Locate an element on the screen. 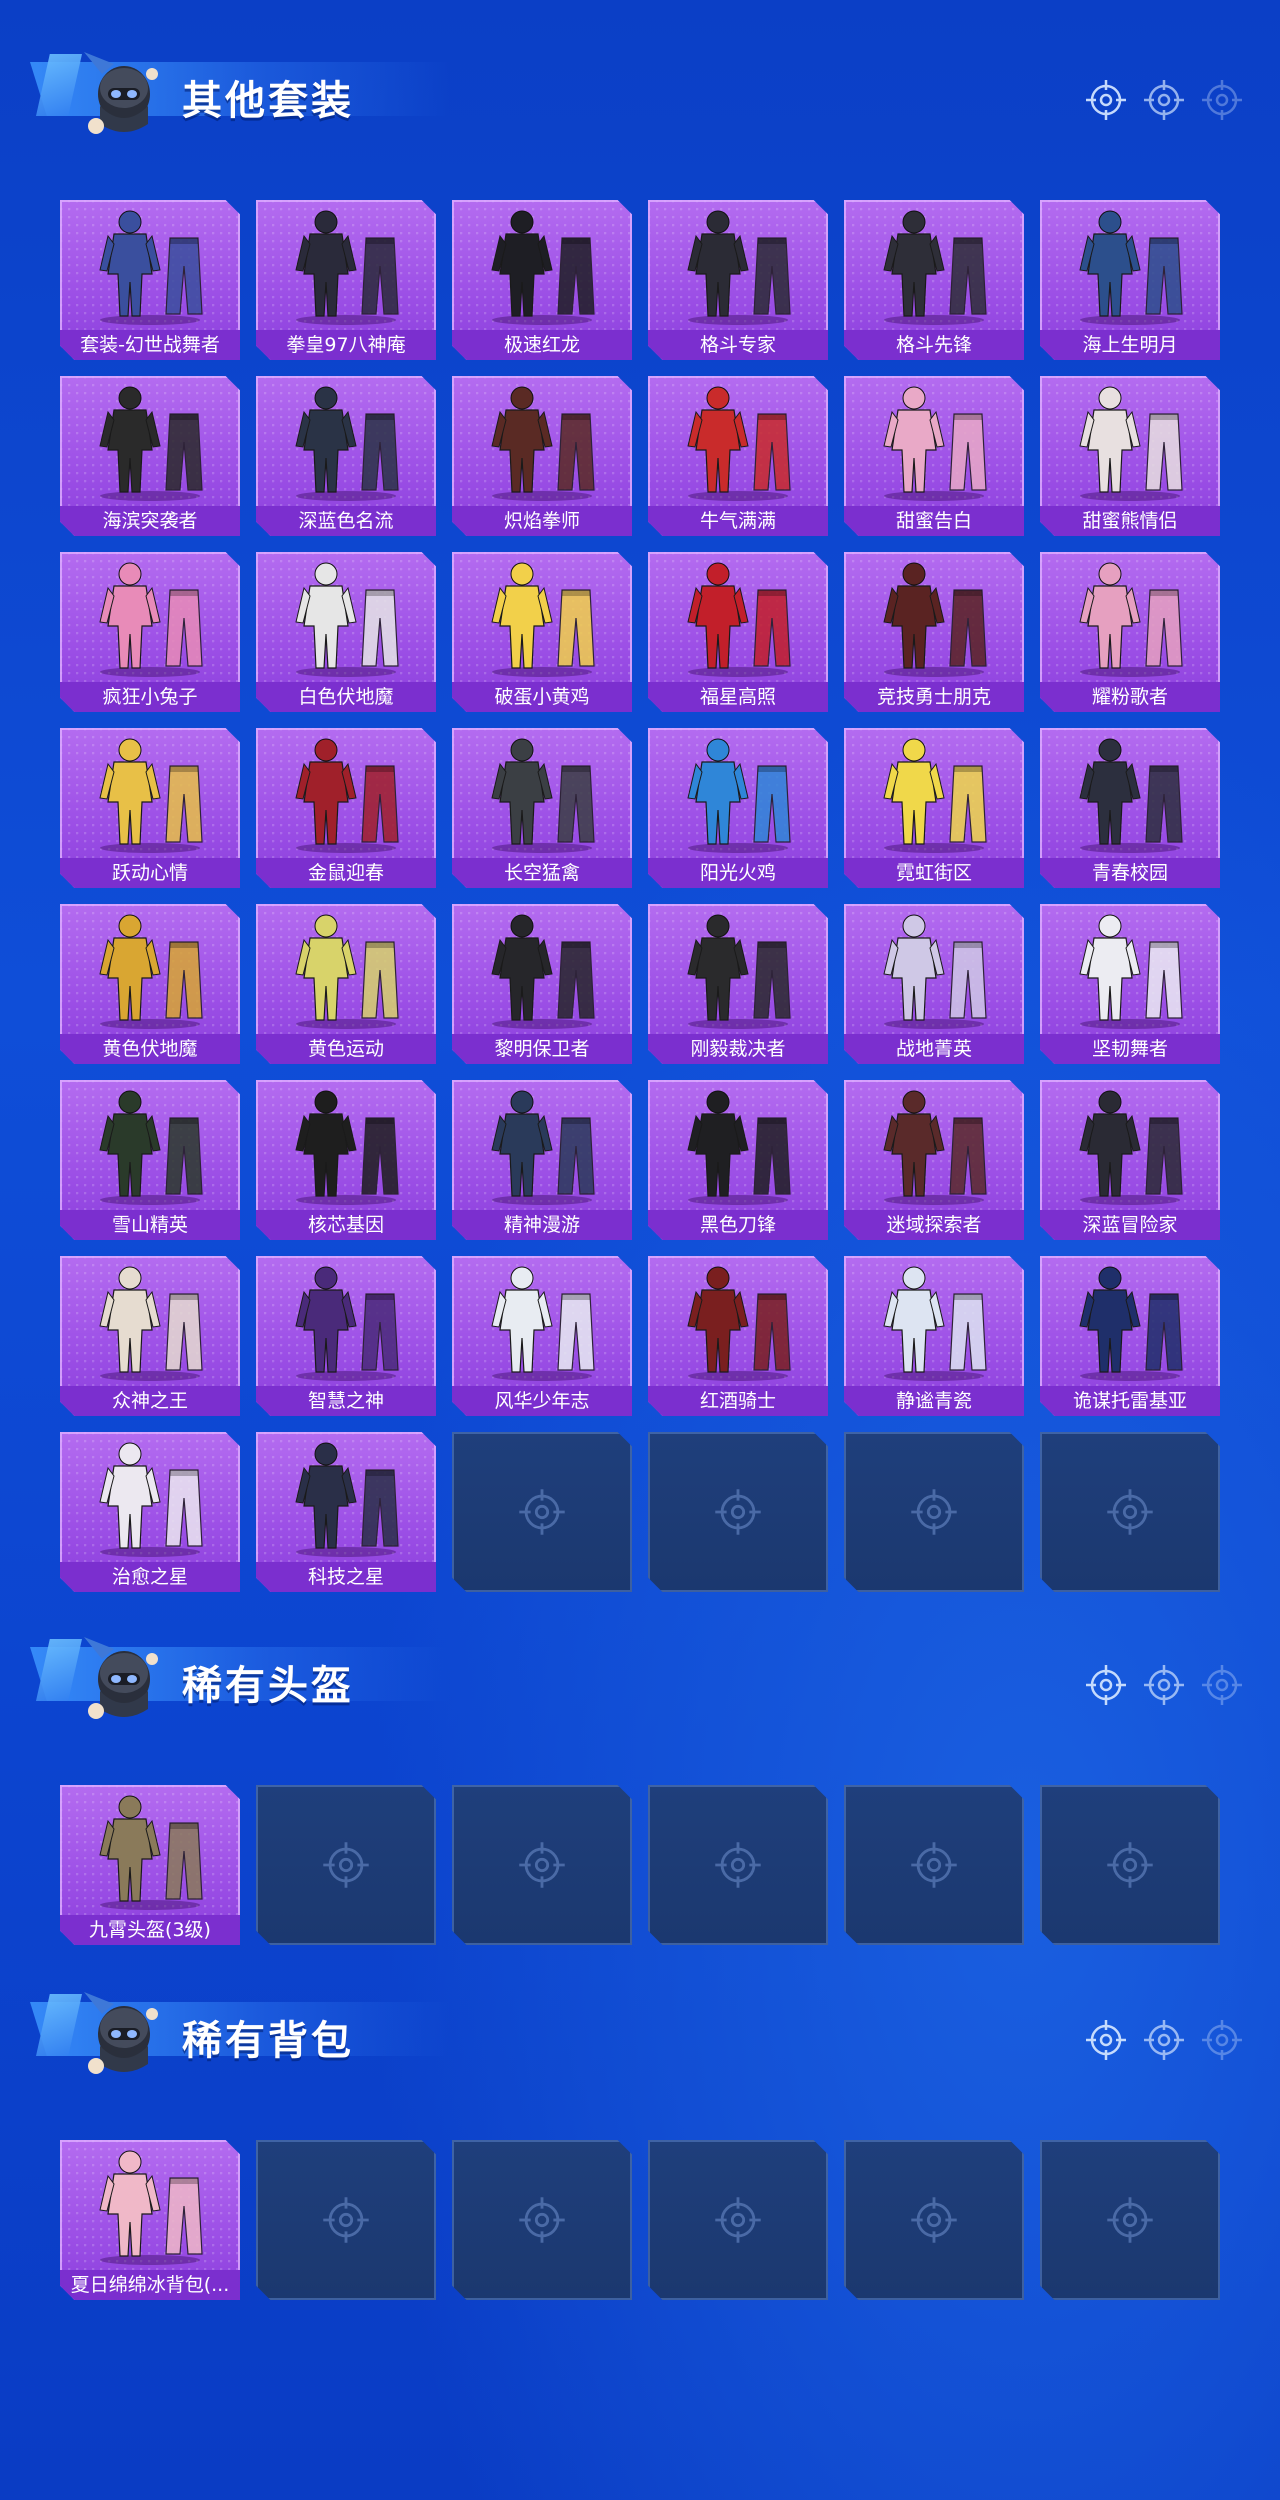  item-name: 深蓝色名流 is located at coordinates (346, 521).